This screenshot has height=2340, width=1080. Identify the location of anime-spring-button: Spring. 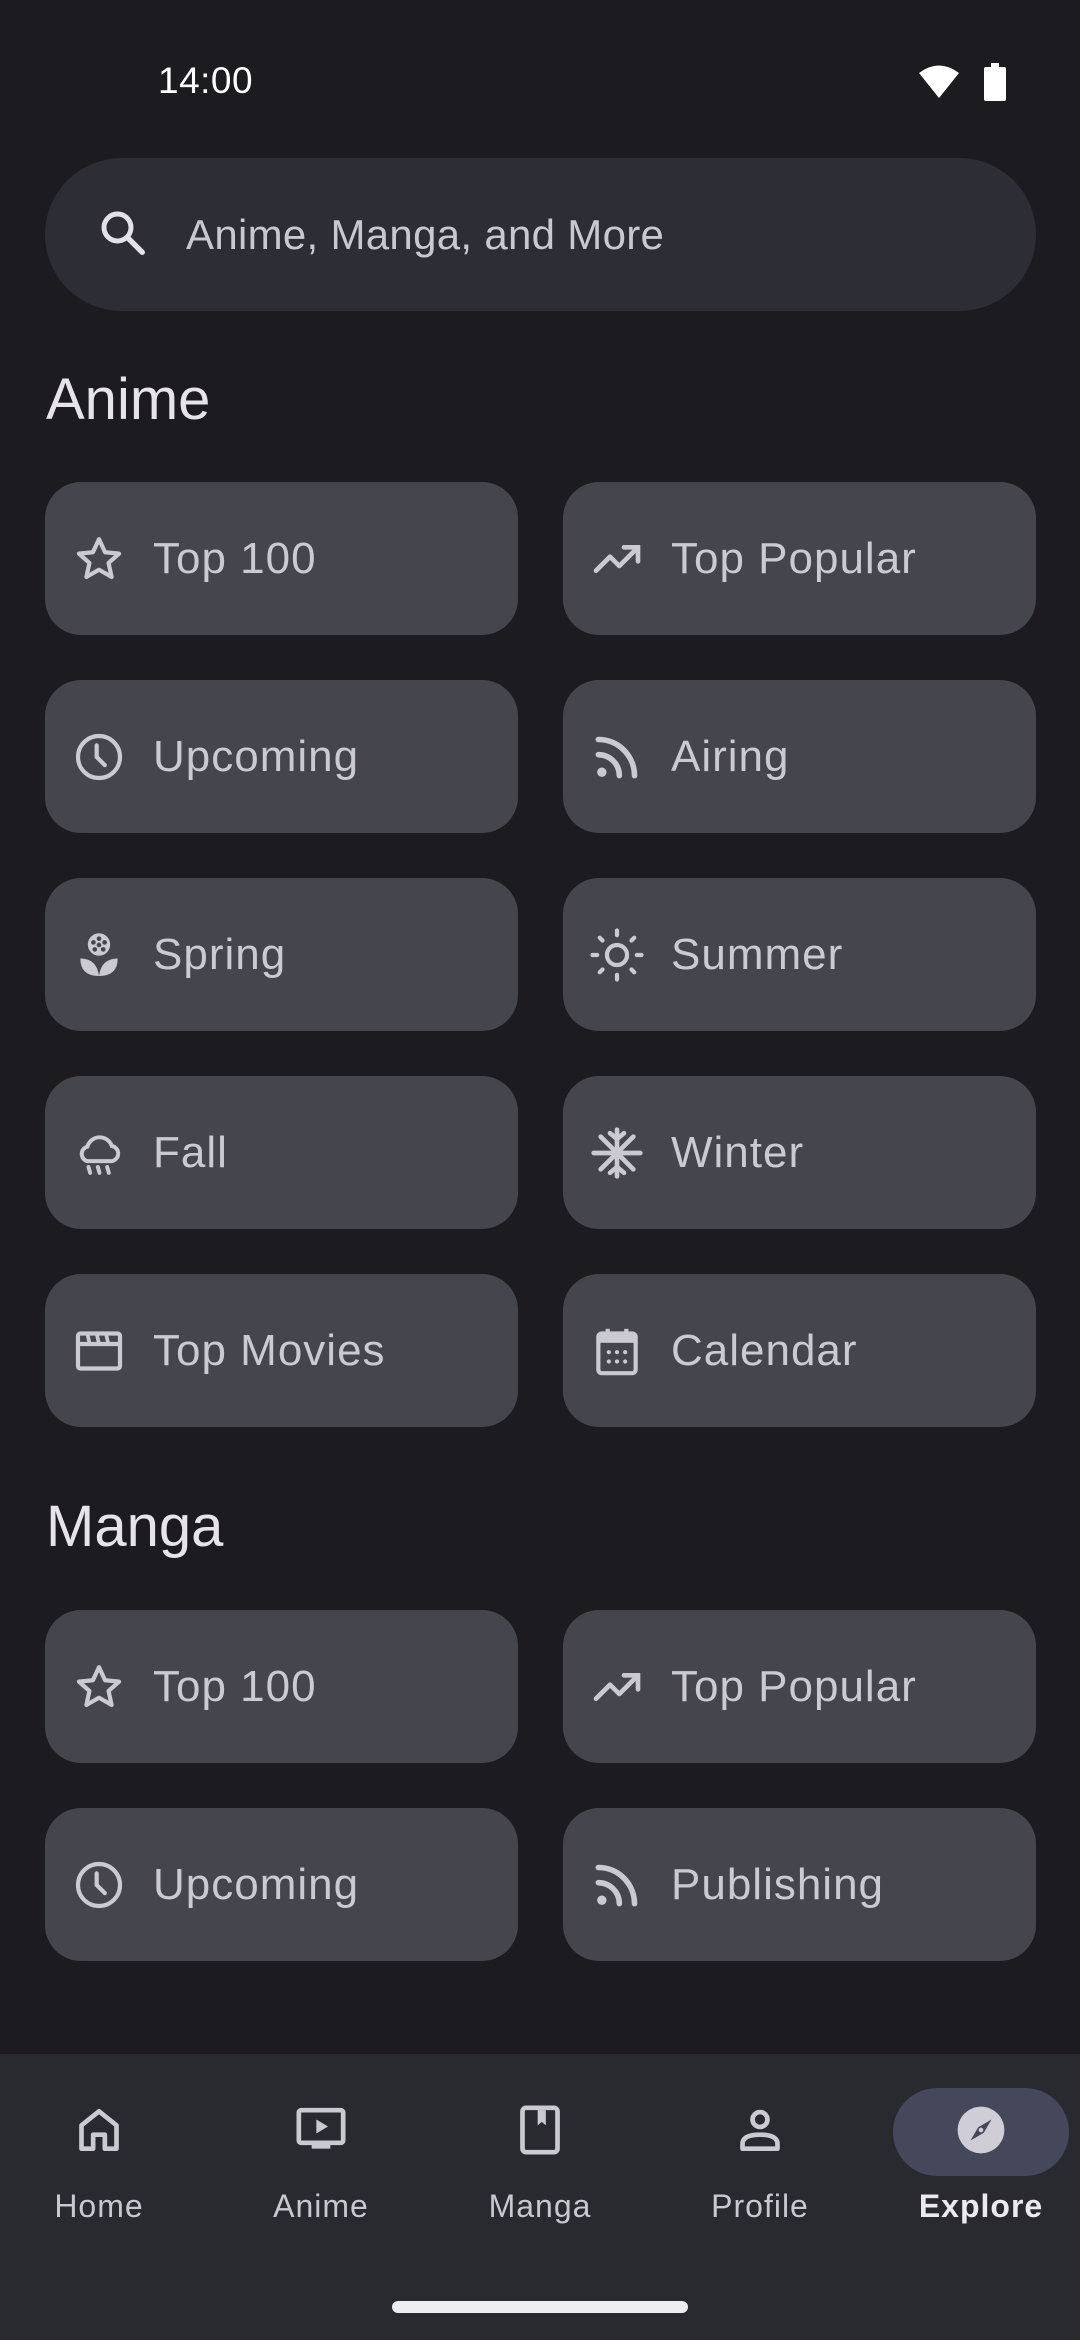
(281, 954).